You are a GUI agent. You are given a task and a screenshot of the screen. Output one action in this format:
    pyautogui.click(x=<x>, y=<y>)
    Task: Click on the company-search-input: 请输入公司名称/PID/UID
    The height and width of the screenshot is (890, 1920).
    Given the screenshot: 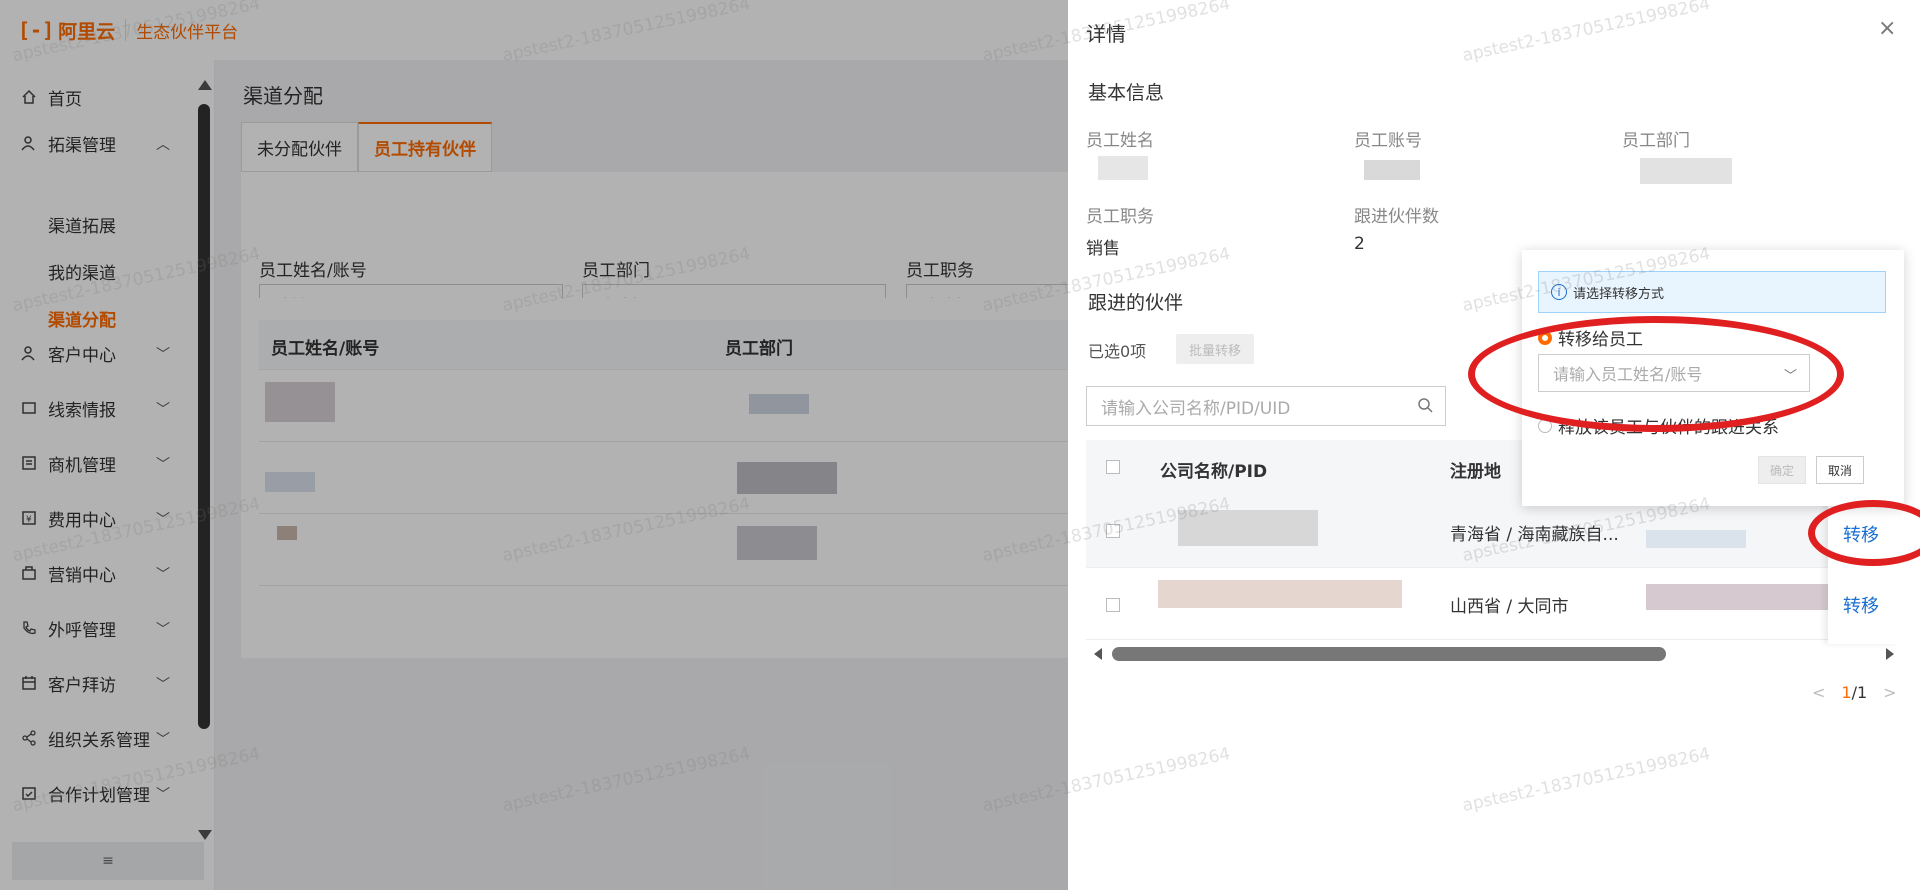 What is the action you would take?
    pyautogui.click(x=1266, y=406)
    